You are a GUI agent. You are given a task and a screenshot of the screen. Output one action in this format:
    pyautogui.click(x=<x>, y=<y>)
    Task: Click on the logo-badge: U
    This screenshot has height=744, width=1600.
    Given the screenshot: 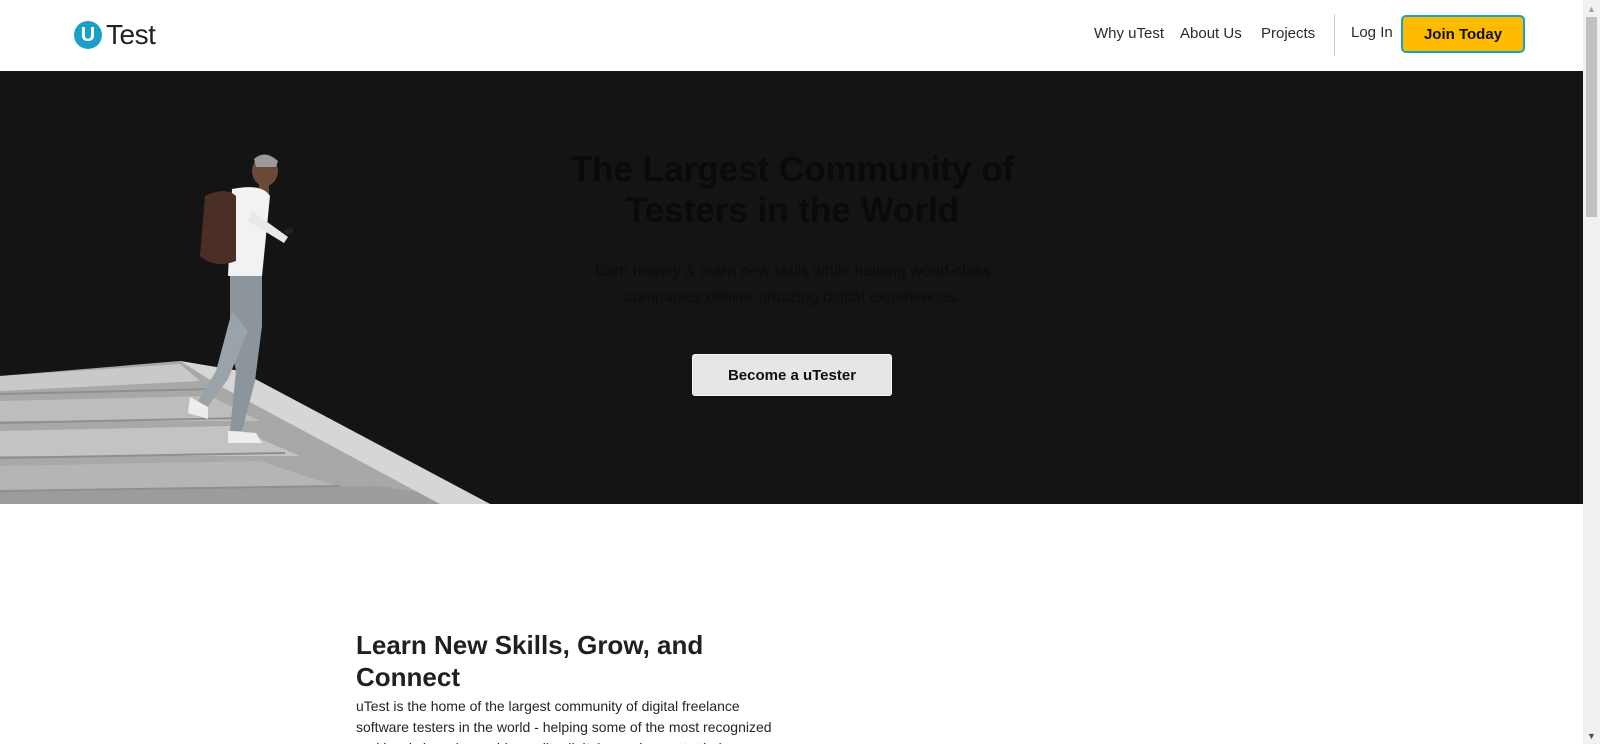 What is the action you would take?
    pyautogui.click(x=88, y=35)
    